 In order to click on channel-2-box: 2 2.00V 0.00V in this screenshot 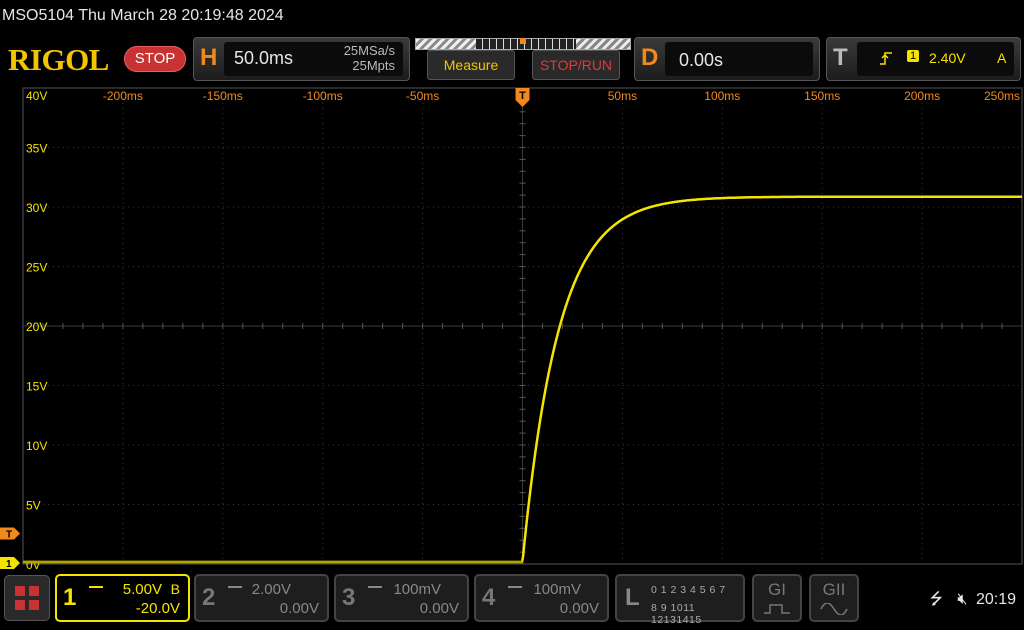, I will do `click(261, 598)`.